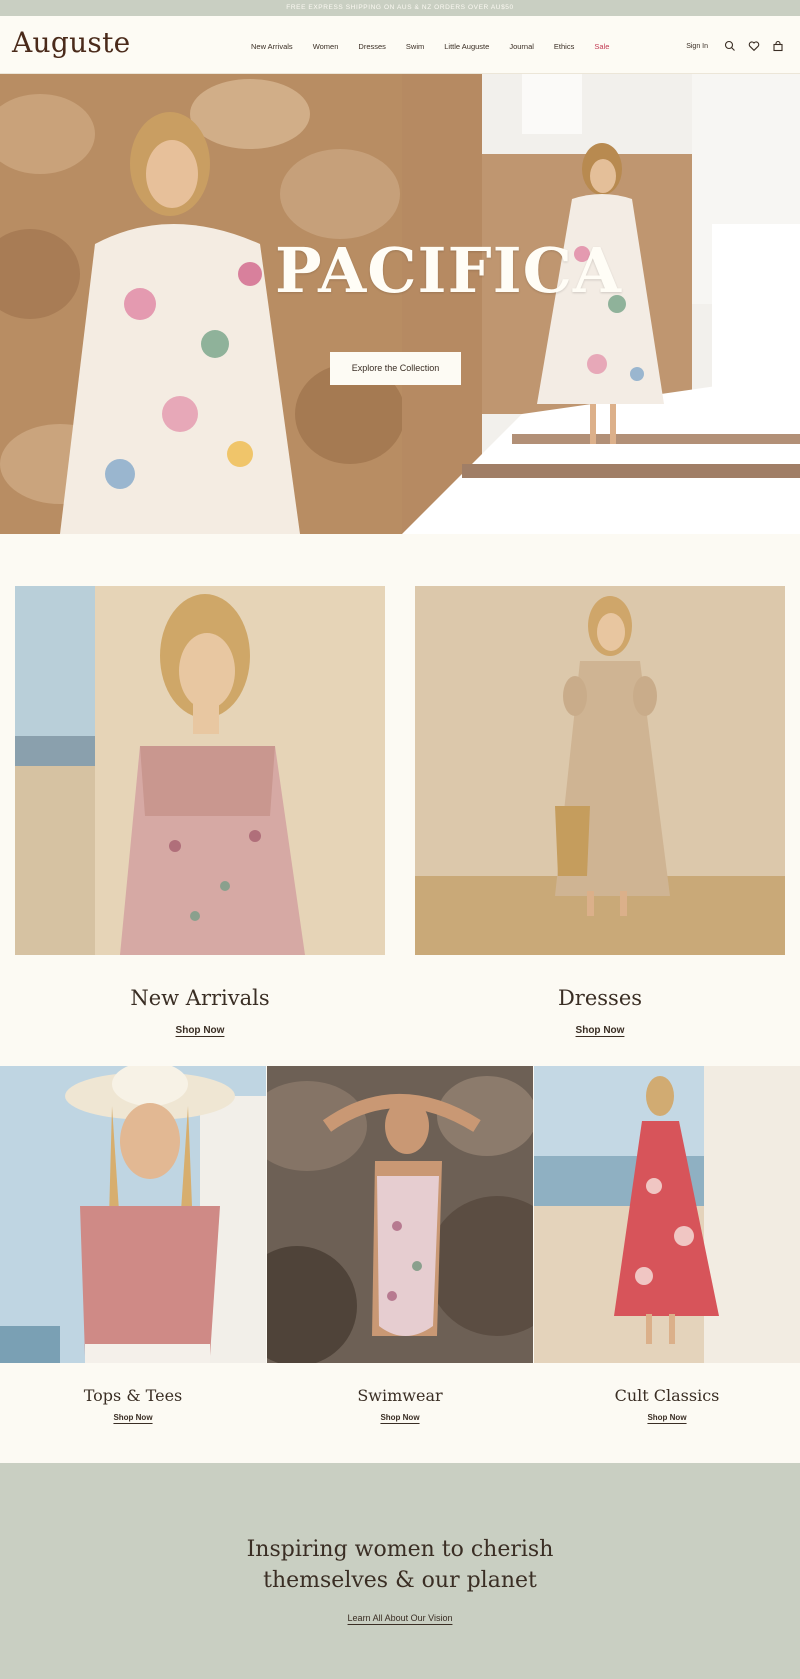 The height and width of the screenshot is (1679, 800). I want to click on cult-classics-image, so click(667, 1214).